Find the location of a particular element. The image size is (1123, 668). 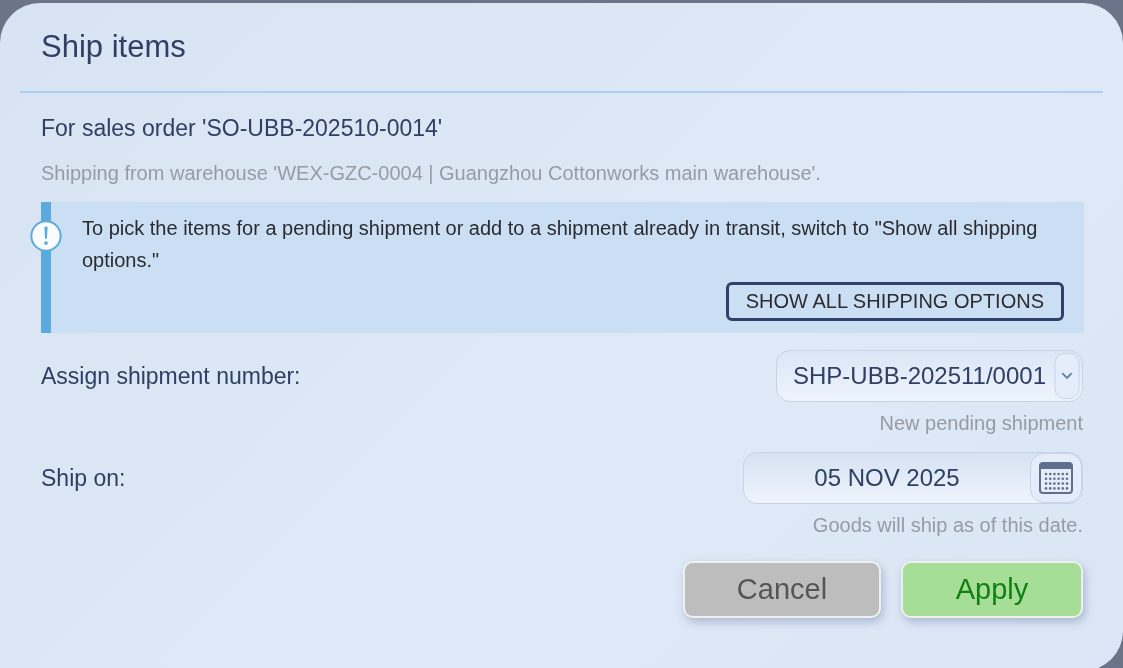

show-all-options-button: SHOW ALL SHIPPING OPTIONS is located at coordinates (894, 301).